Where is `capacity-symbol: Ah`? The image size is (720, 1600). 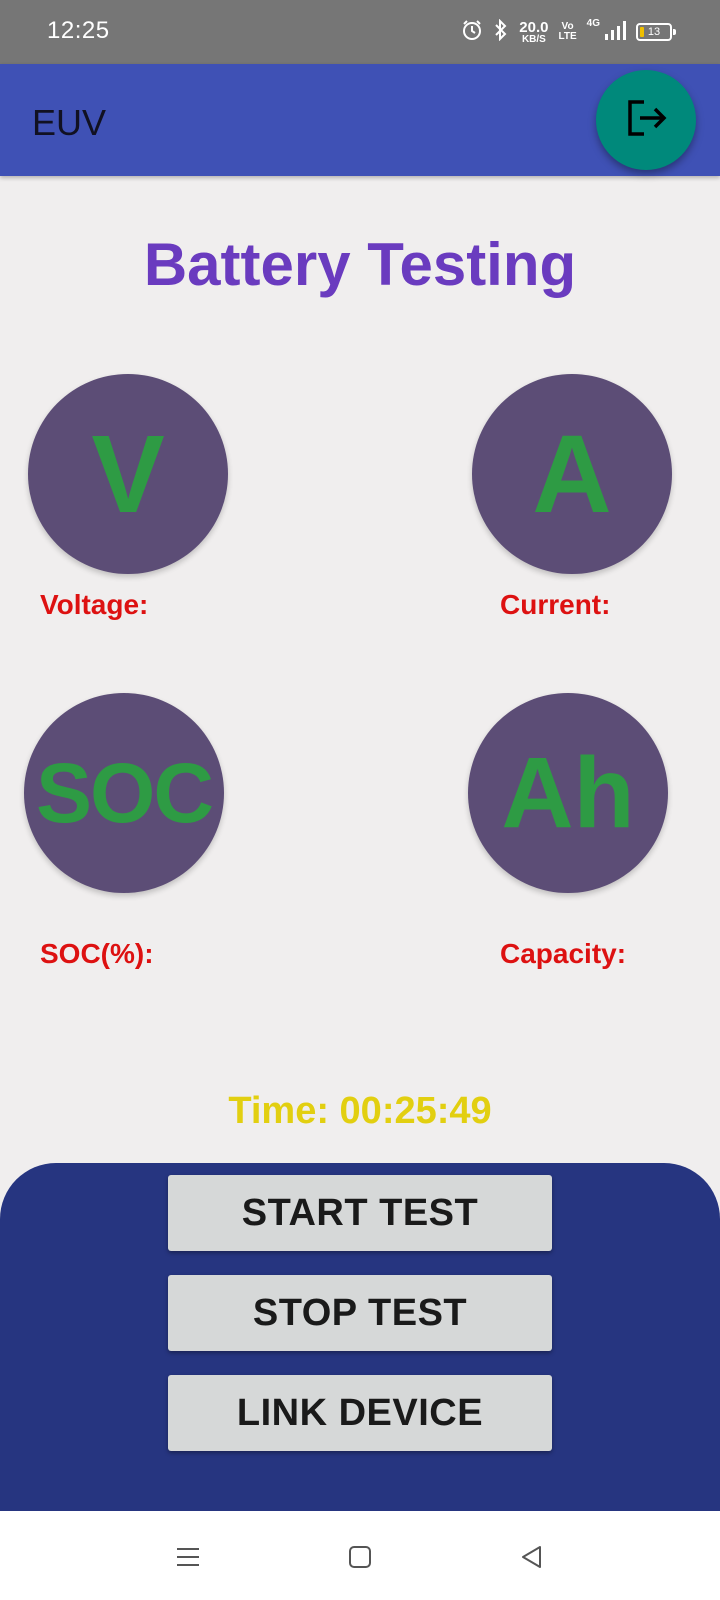 capacity-symbol: Ah is located at coordinates (568, 792).